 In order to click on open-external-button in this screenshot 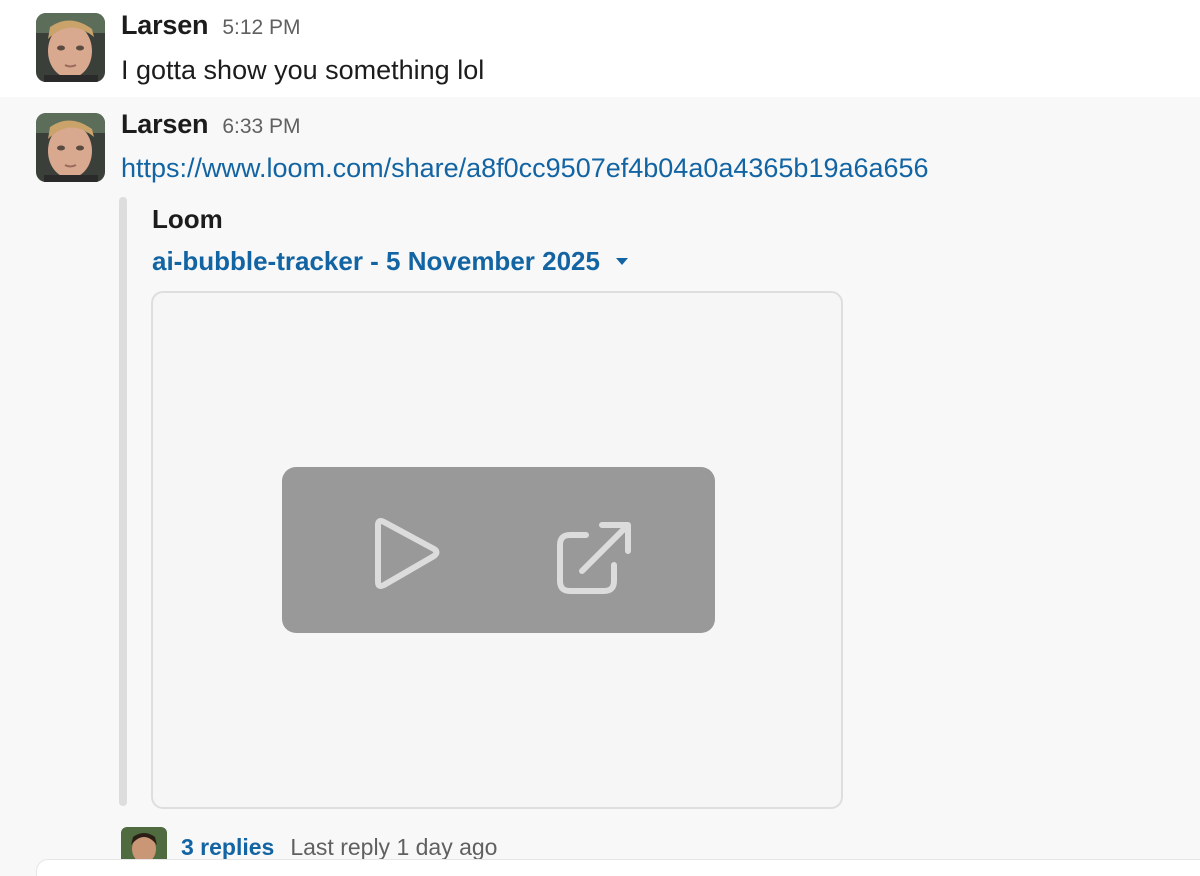, I will do `click(593, 556)`.